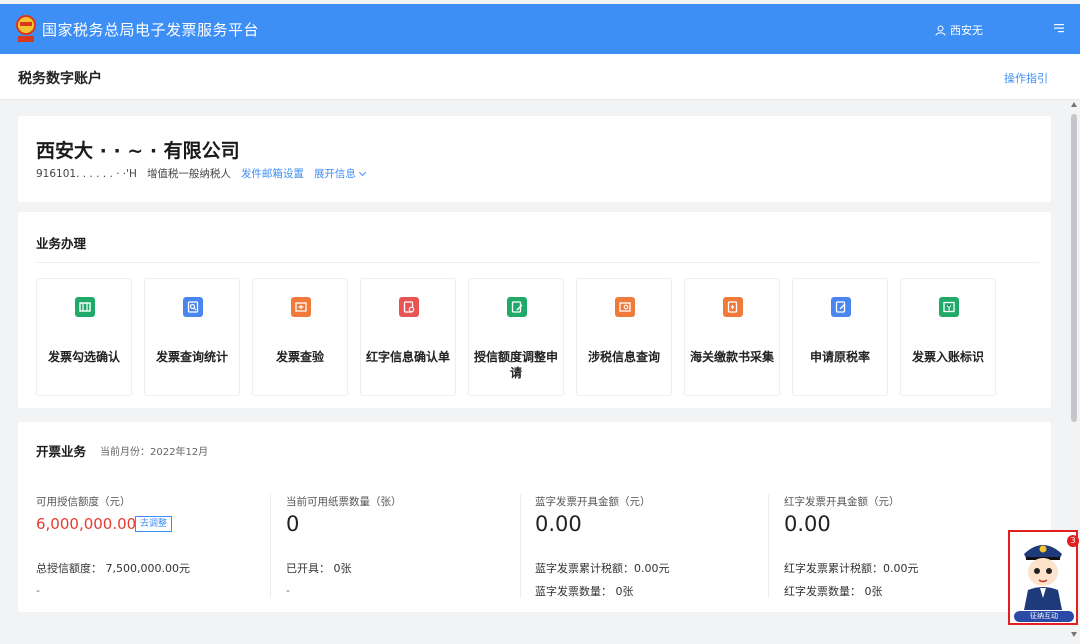 This screenshot has height=644, width=1080. I want to click on customs-payment-icon, so click(733, 307).